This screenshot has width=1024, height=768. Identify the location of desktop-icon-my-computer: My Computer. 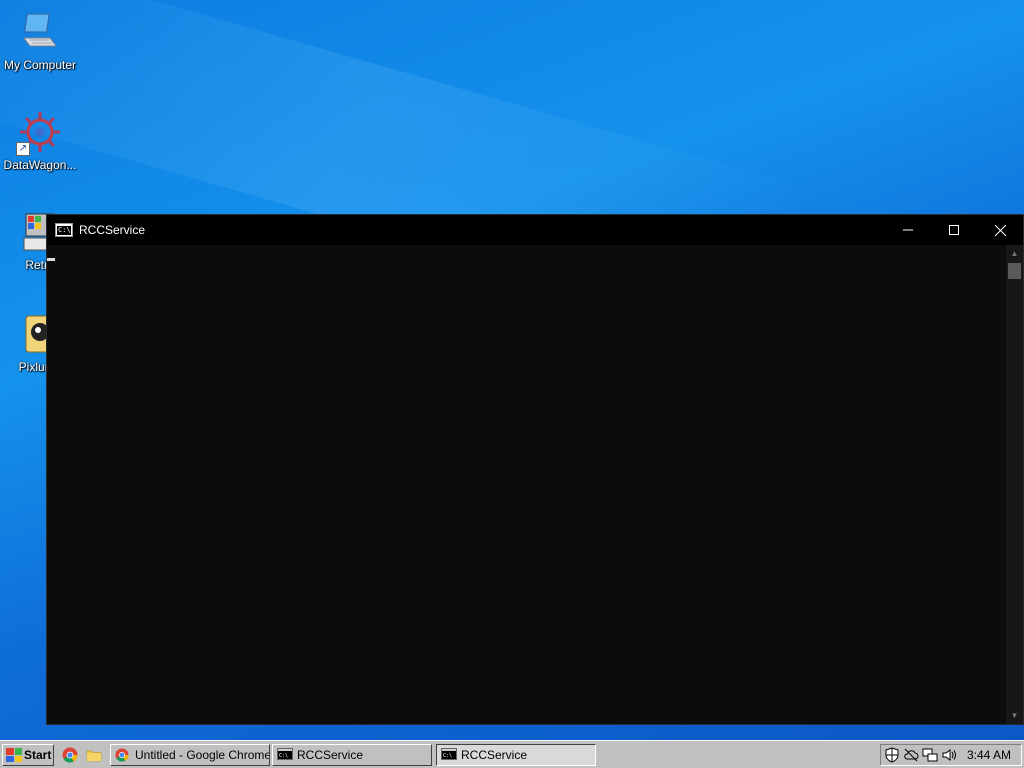
(40, 40).